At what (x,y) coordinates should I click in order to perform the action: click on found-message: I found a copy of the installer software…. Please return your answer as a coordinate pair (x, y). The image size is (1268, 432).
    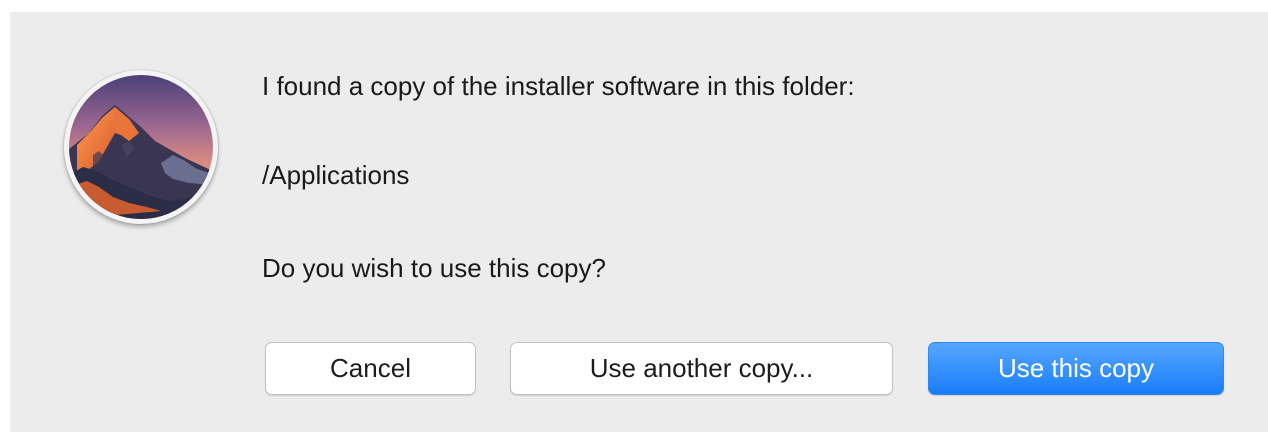
    Looking at the image, I should click on (558, 86).